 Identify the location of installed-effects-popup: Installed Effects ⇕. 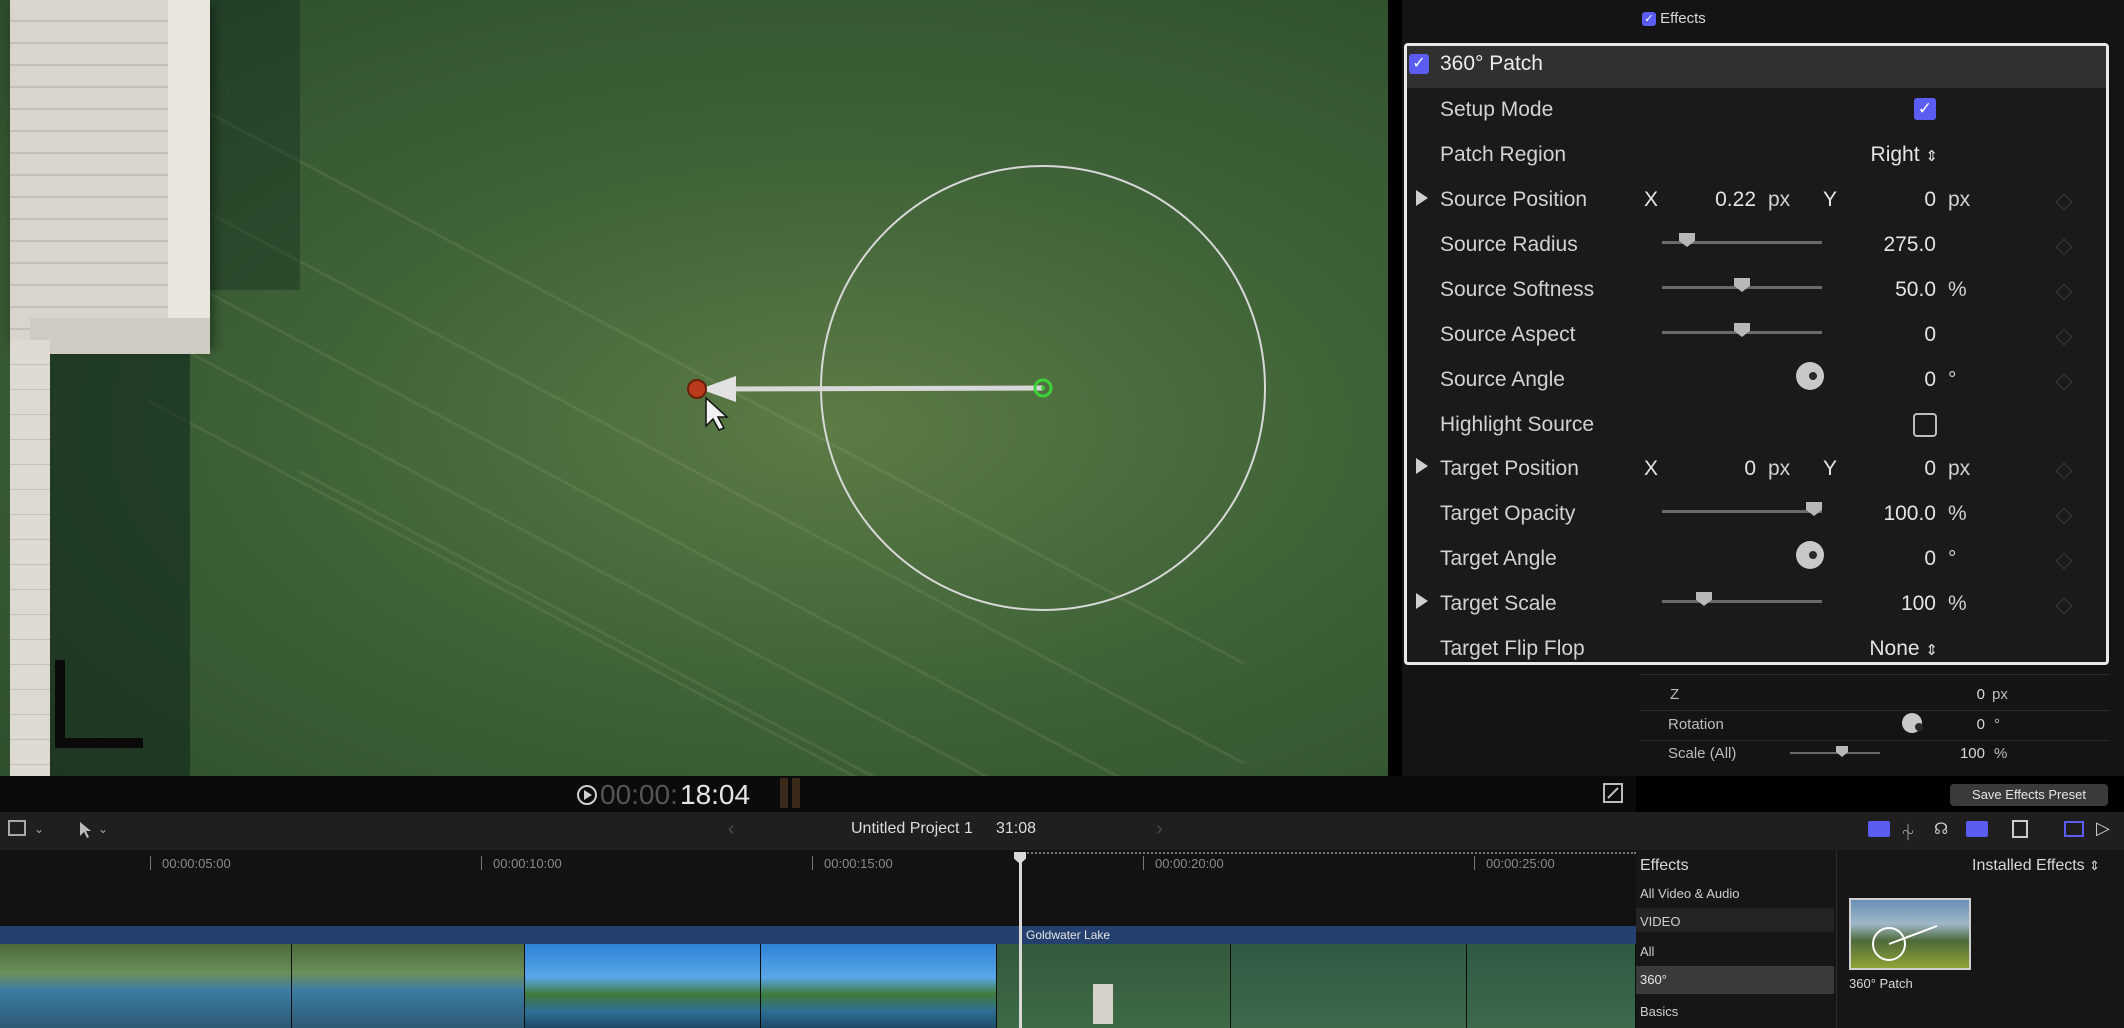
(2036, 866).